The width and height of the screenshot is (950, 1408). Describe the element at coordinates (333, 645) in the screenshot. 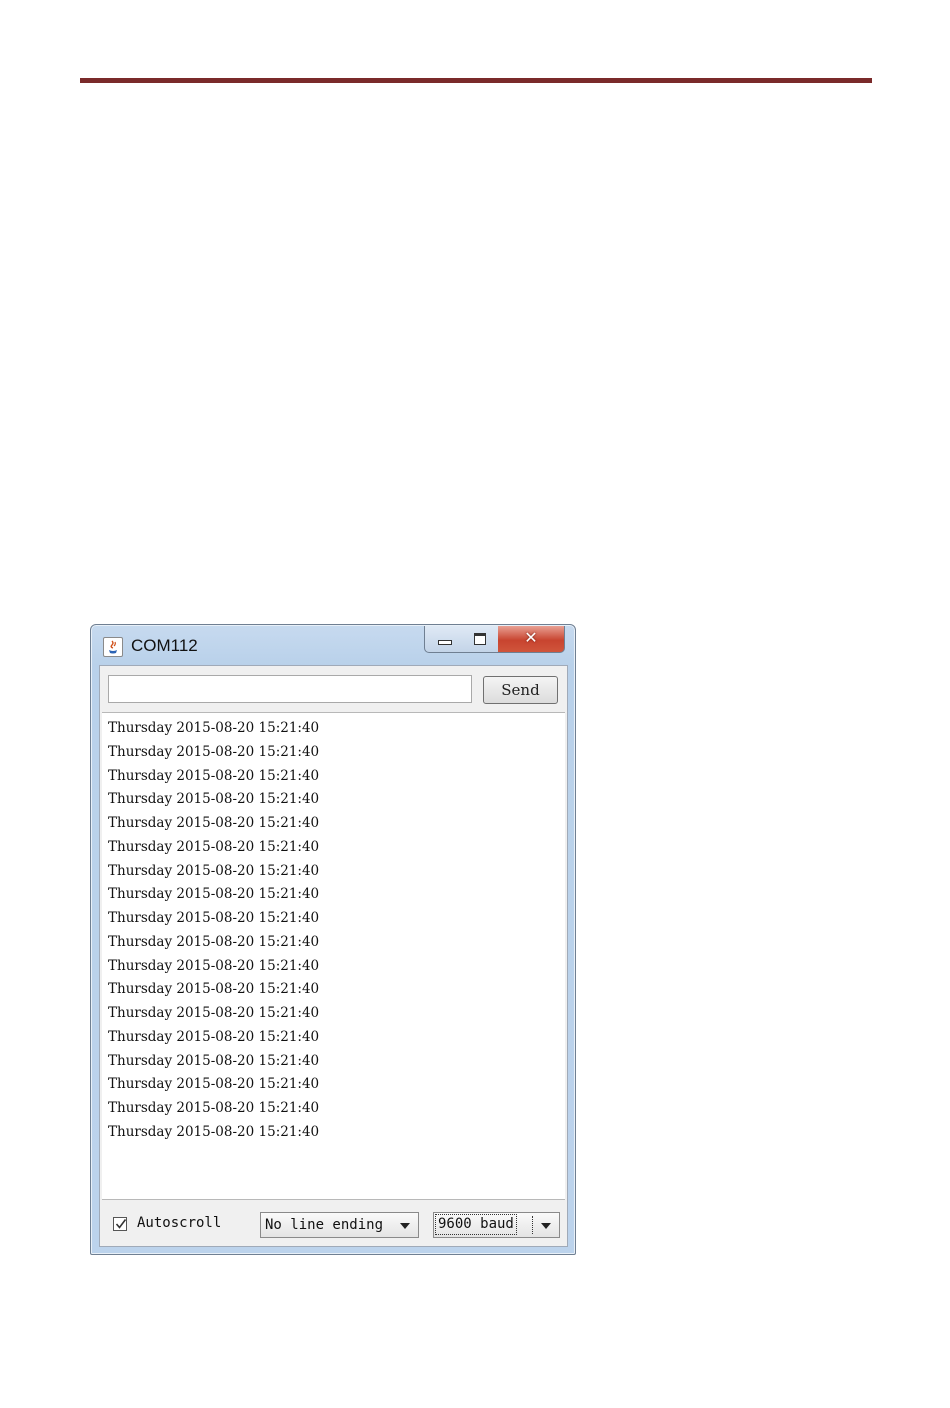

I see `title-bar: COM112 ✕` at that location.